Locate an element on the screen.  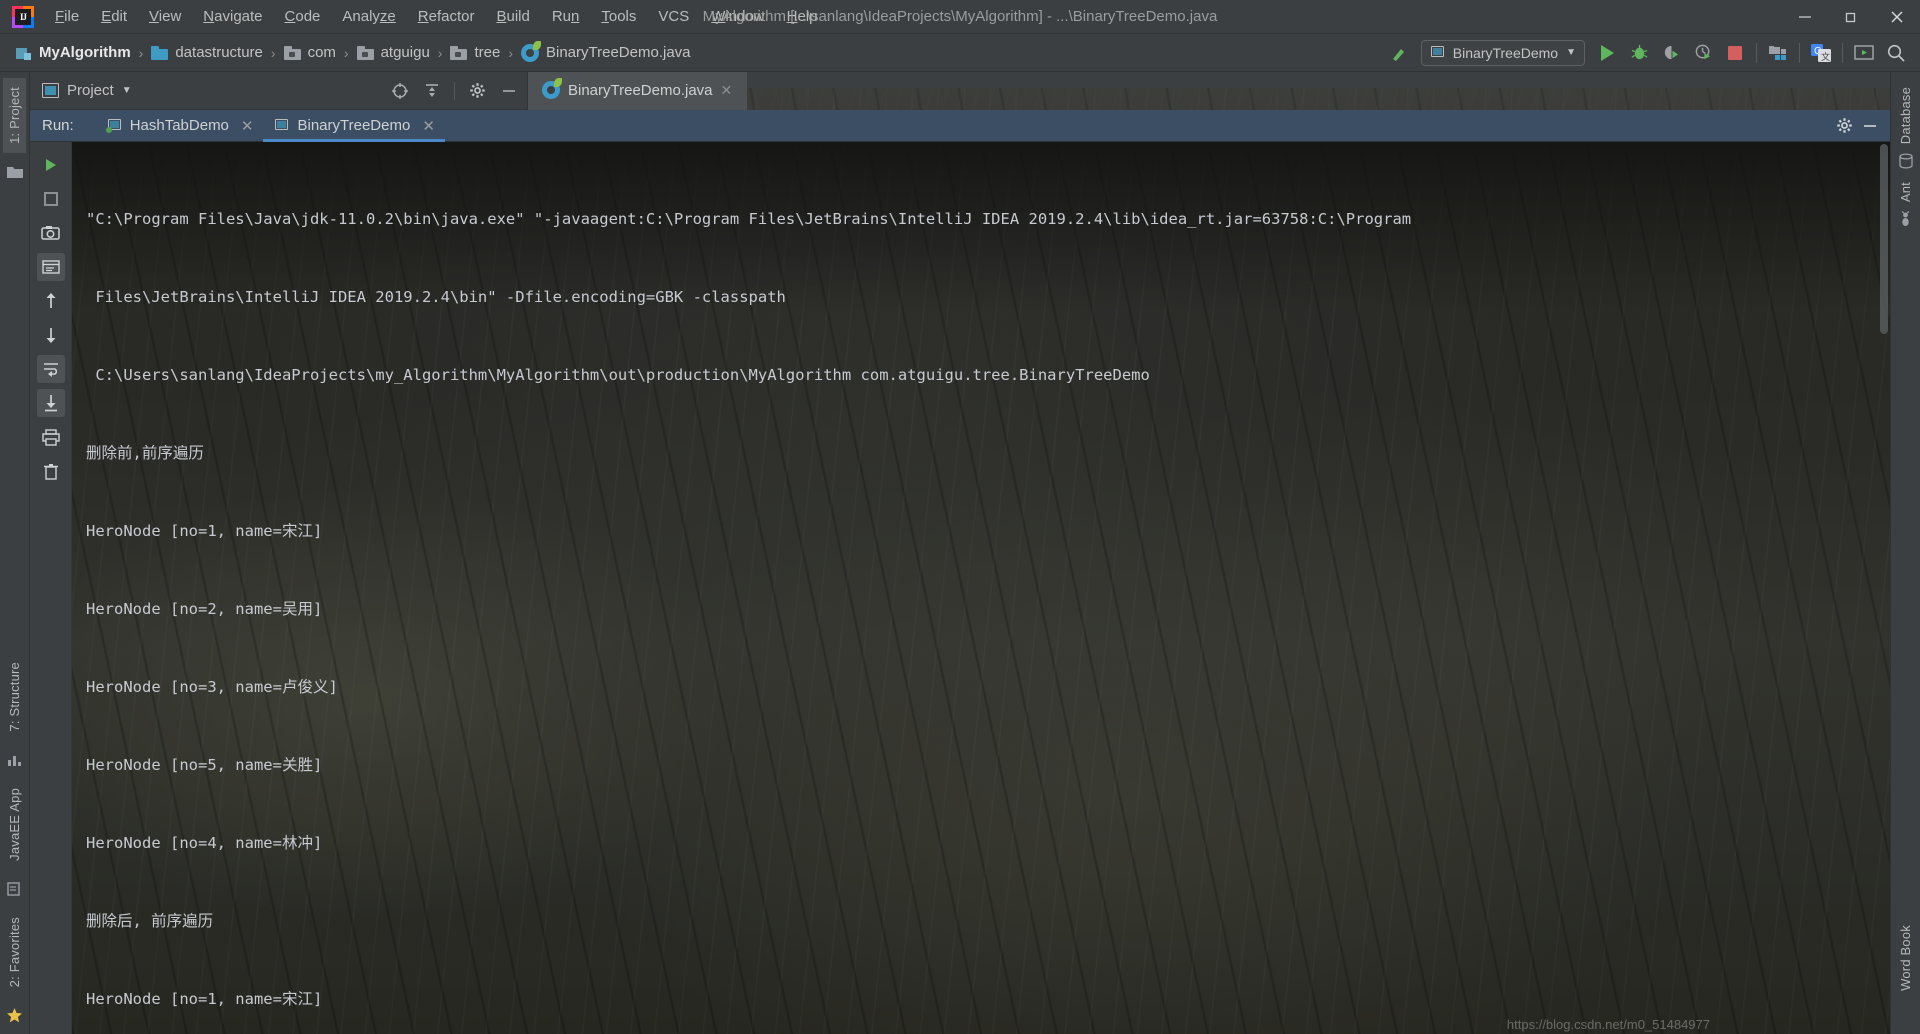
run-toolbar: BinaryTreeDemo ▼ G 文 is located at coordinates (1651, 53).